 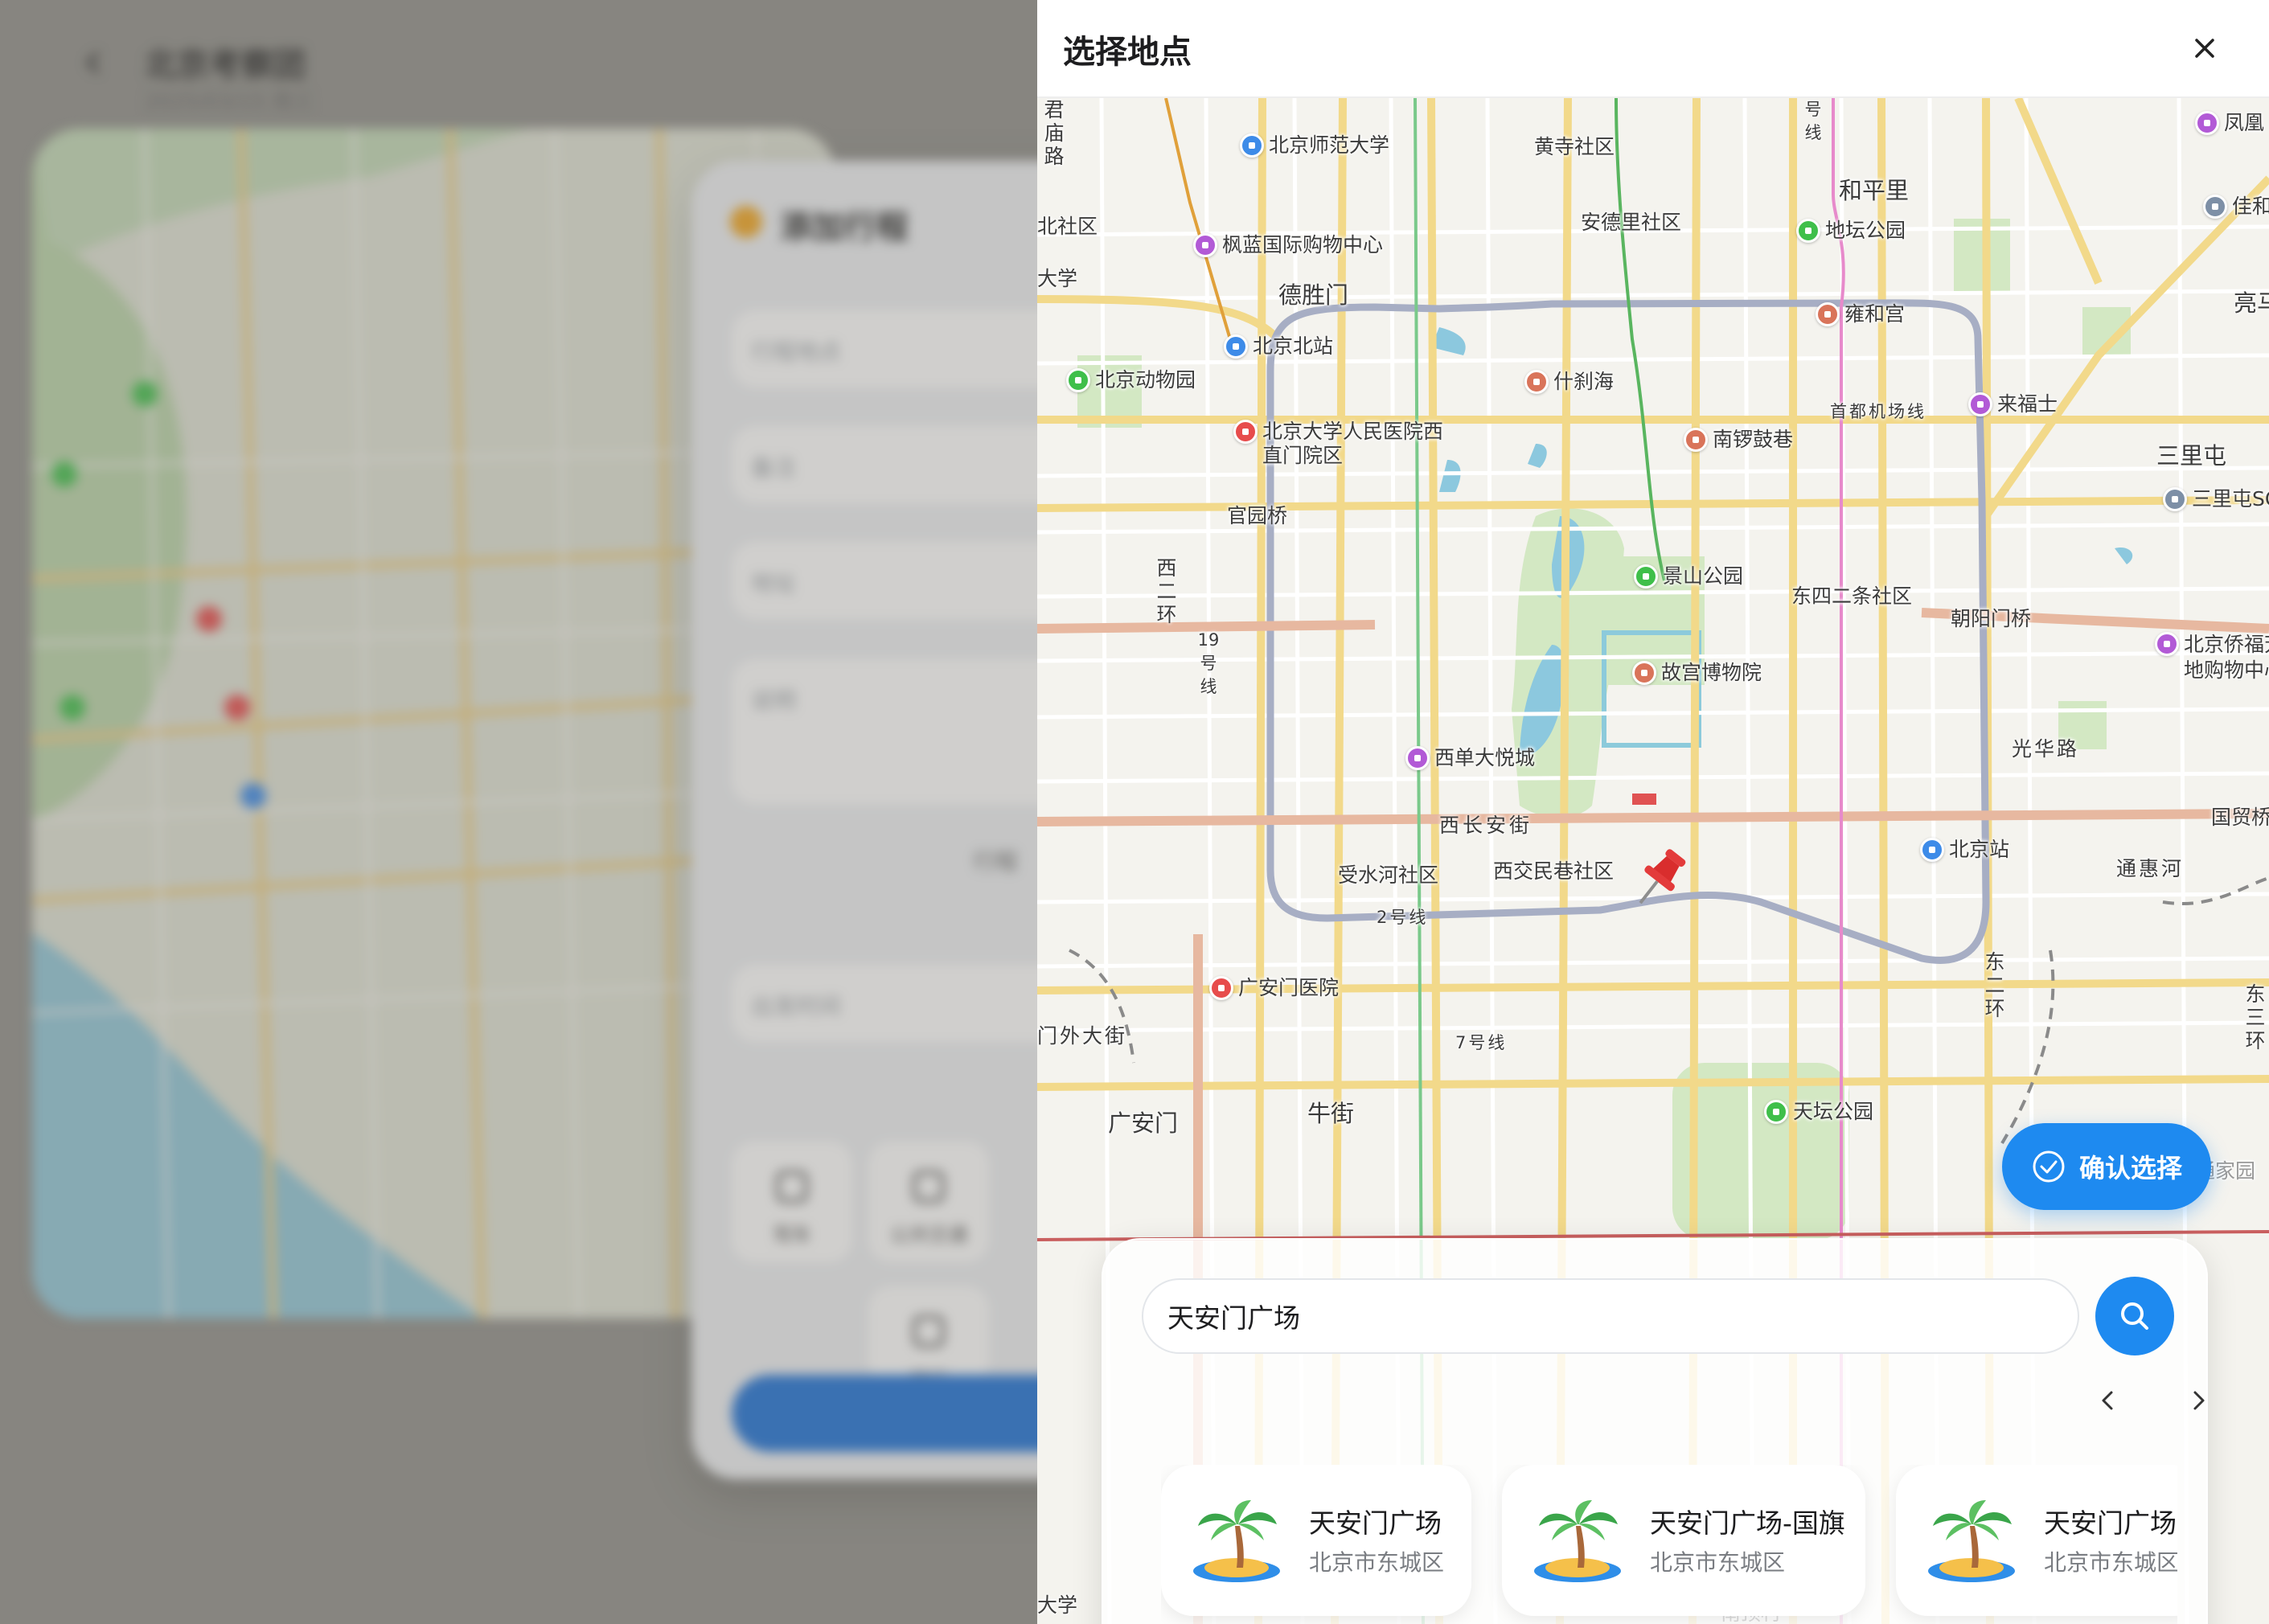 What do you see at coordinates (1813, 121) in the screenshot?
I see `map-label-line-top: 号线` at bounding box center [1813, 121].